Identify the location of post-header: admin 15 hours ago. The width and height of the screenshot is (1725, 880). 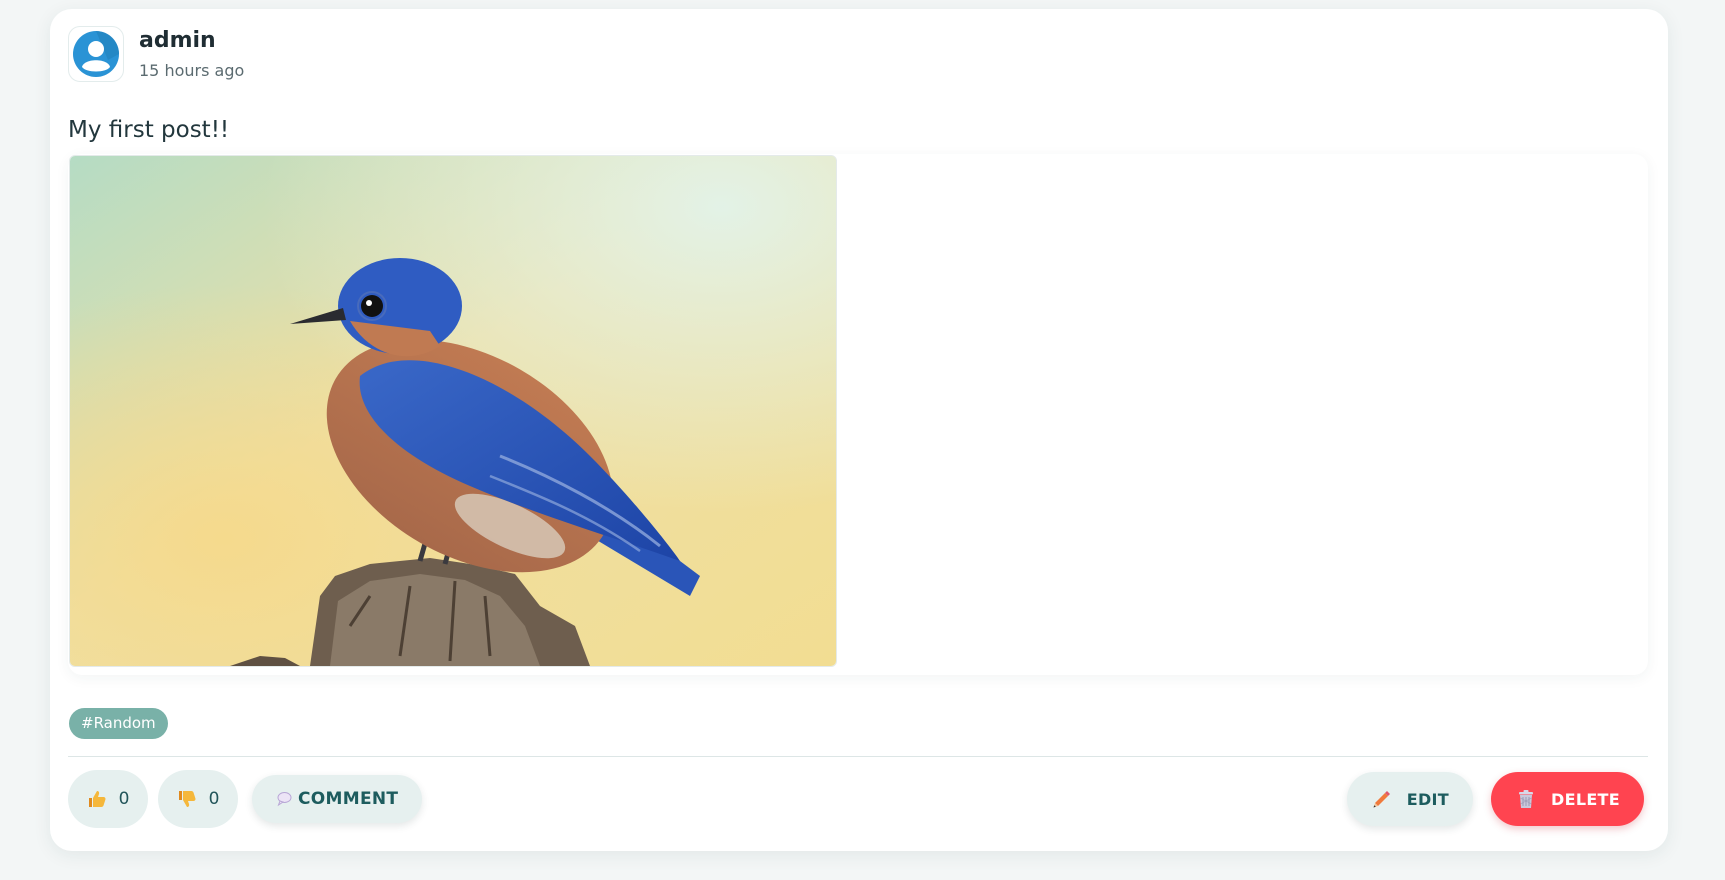
(156, 54).